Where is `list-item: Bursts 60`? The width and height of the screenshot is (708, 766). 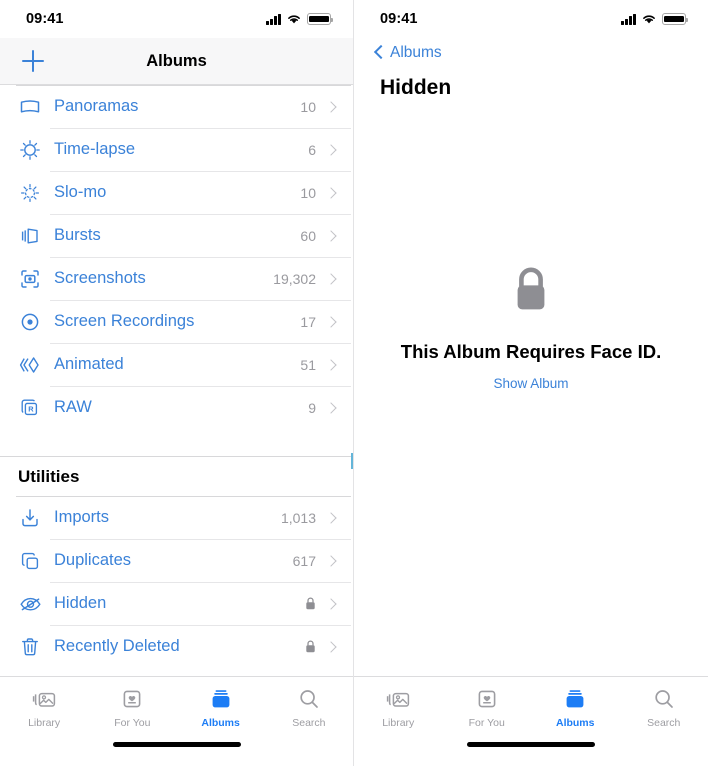
list-item: Bursts 60 is located at coordinates (176, 235).